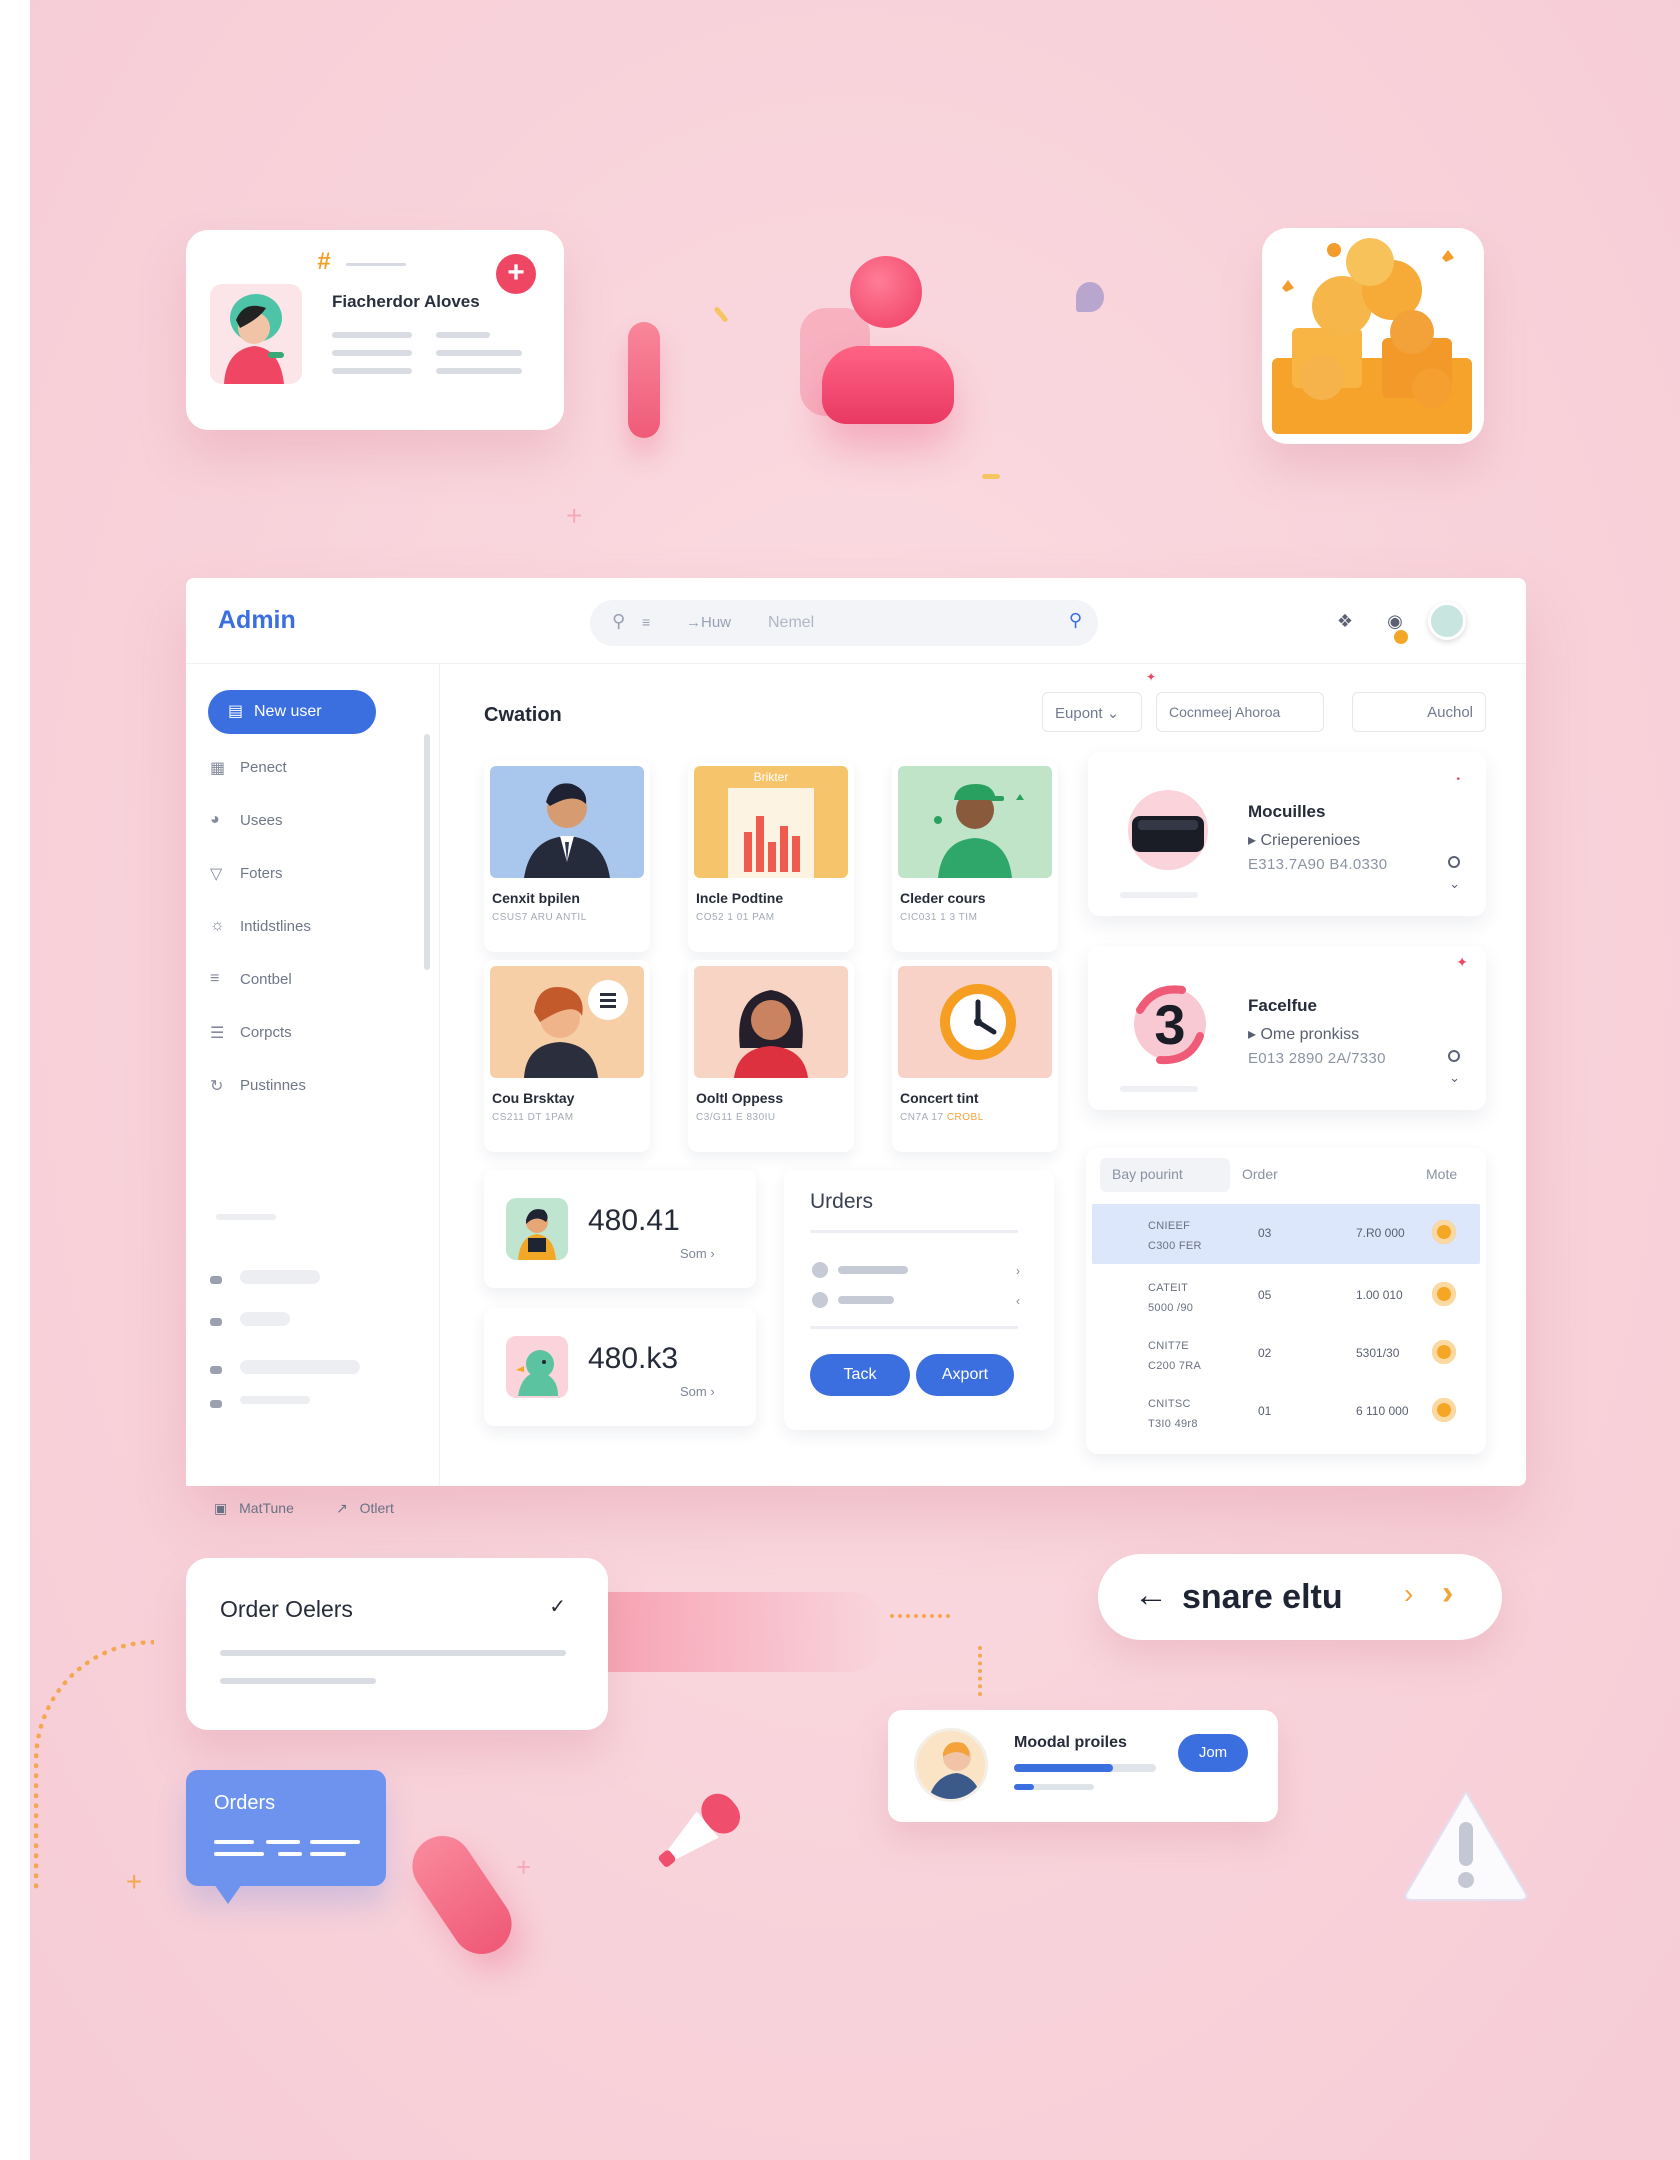  Describe the element at coordinates (375, 330) in the screenshot. I see `profile-card: # + Fiacherdor Aloves` at that location.